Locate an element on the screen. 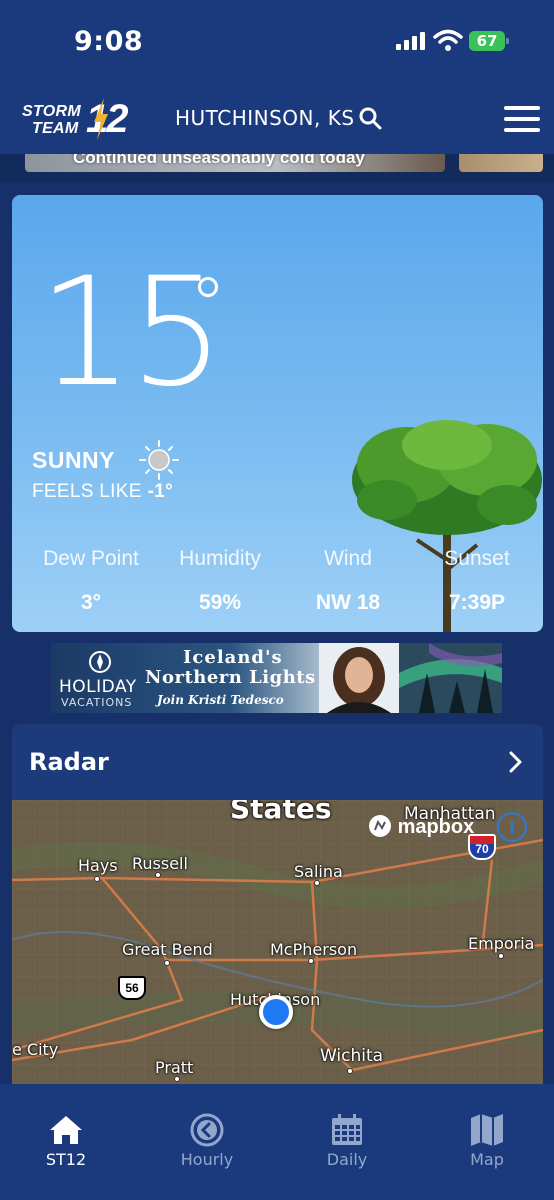 The image size is (554, 1200). ad-brand-line2: VACATIONS is located at coordinates (97, 702).